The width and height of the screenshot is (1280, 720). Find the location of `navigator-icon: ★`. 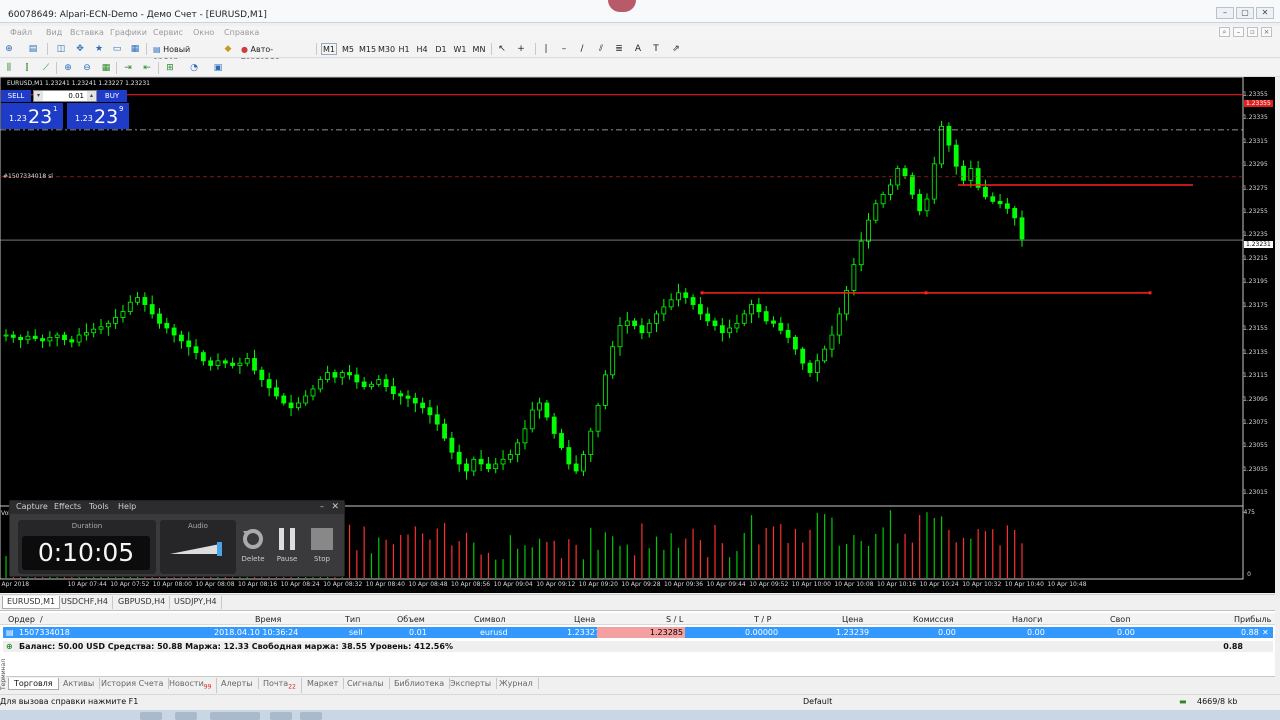

navigator-icon: ★ is located at coordinates (99, 49).